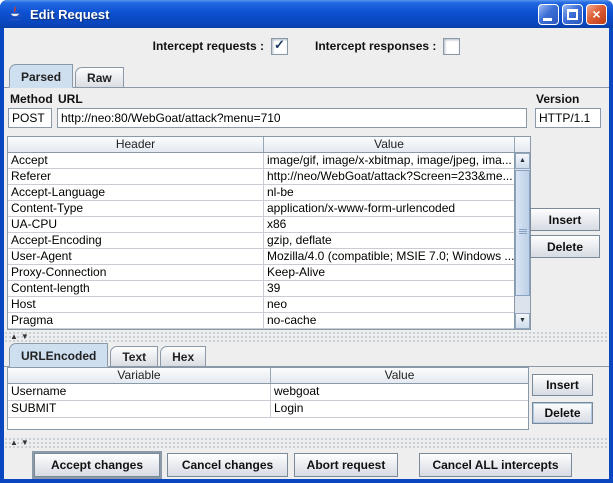 This screenshot has height=483, width=613. Describe the element at coordinates (139, 409) in the screenshot. I see `variable-cell: SUBMIT` at that location.